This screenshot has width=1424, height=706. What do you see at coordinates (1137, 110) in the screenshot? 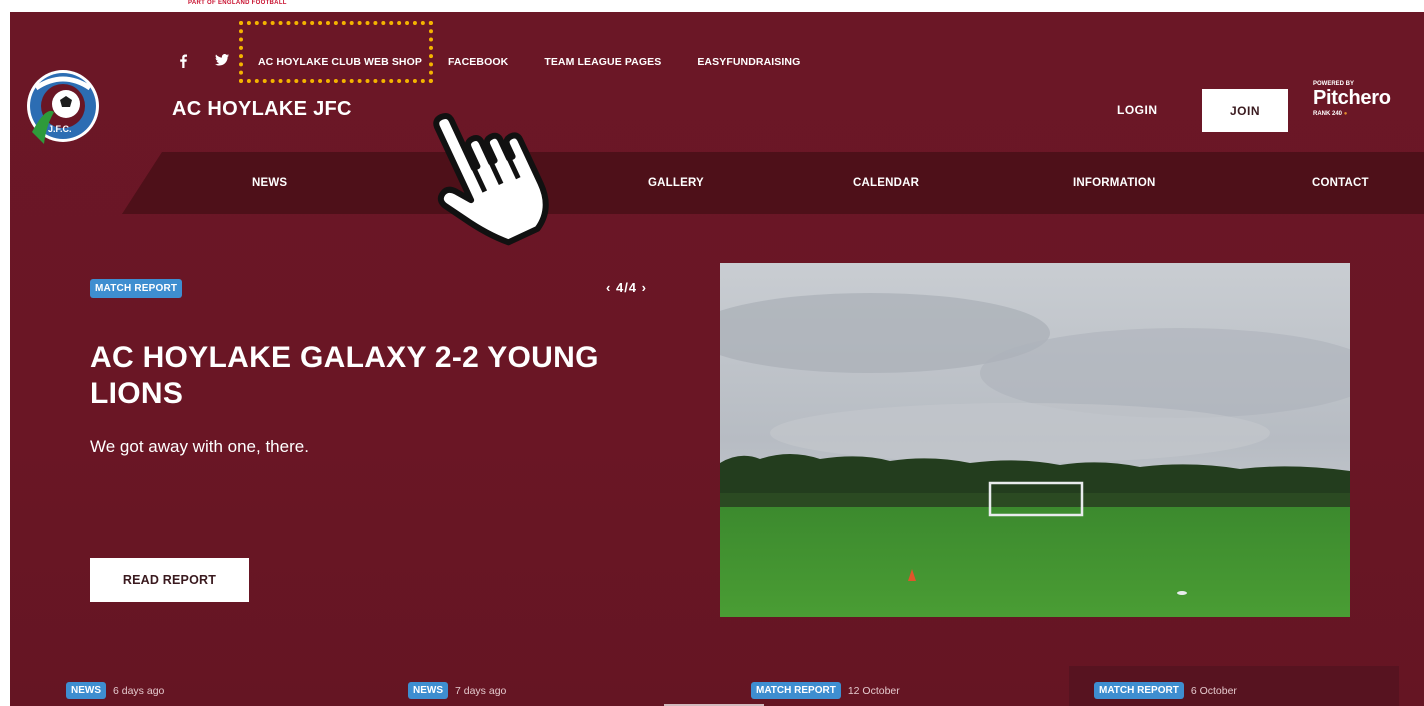
I see `login-link: LOGIN` at bounding box center [1137, 110].